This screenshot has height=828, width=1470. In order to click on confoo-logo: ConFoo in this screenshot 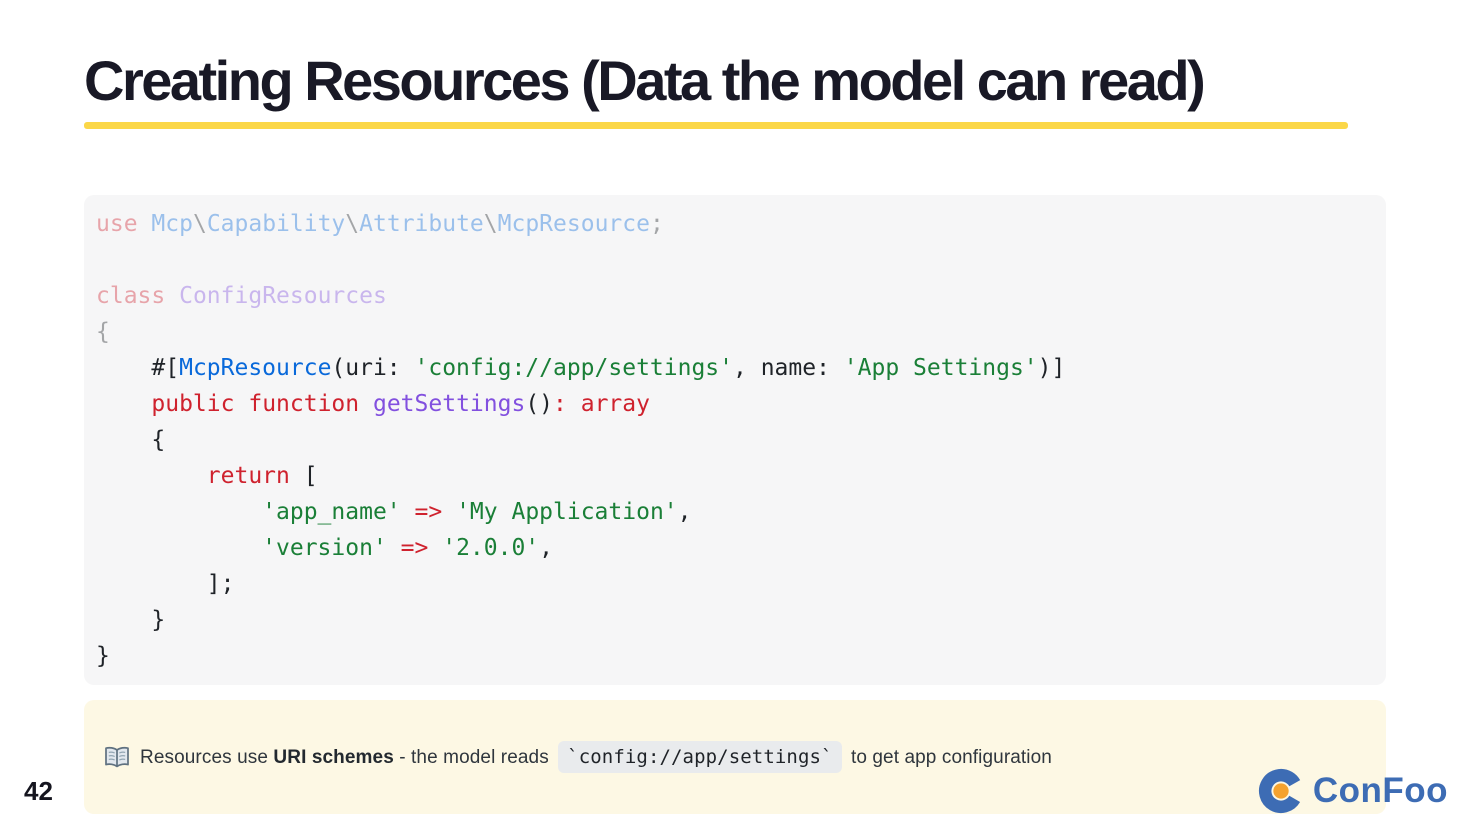, I will do `click(1353, 791)`.